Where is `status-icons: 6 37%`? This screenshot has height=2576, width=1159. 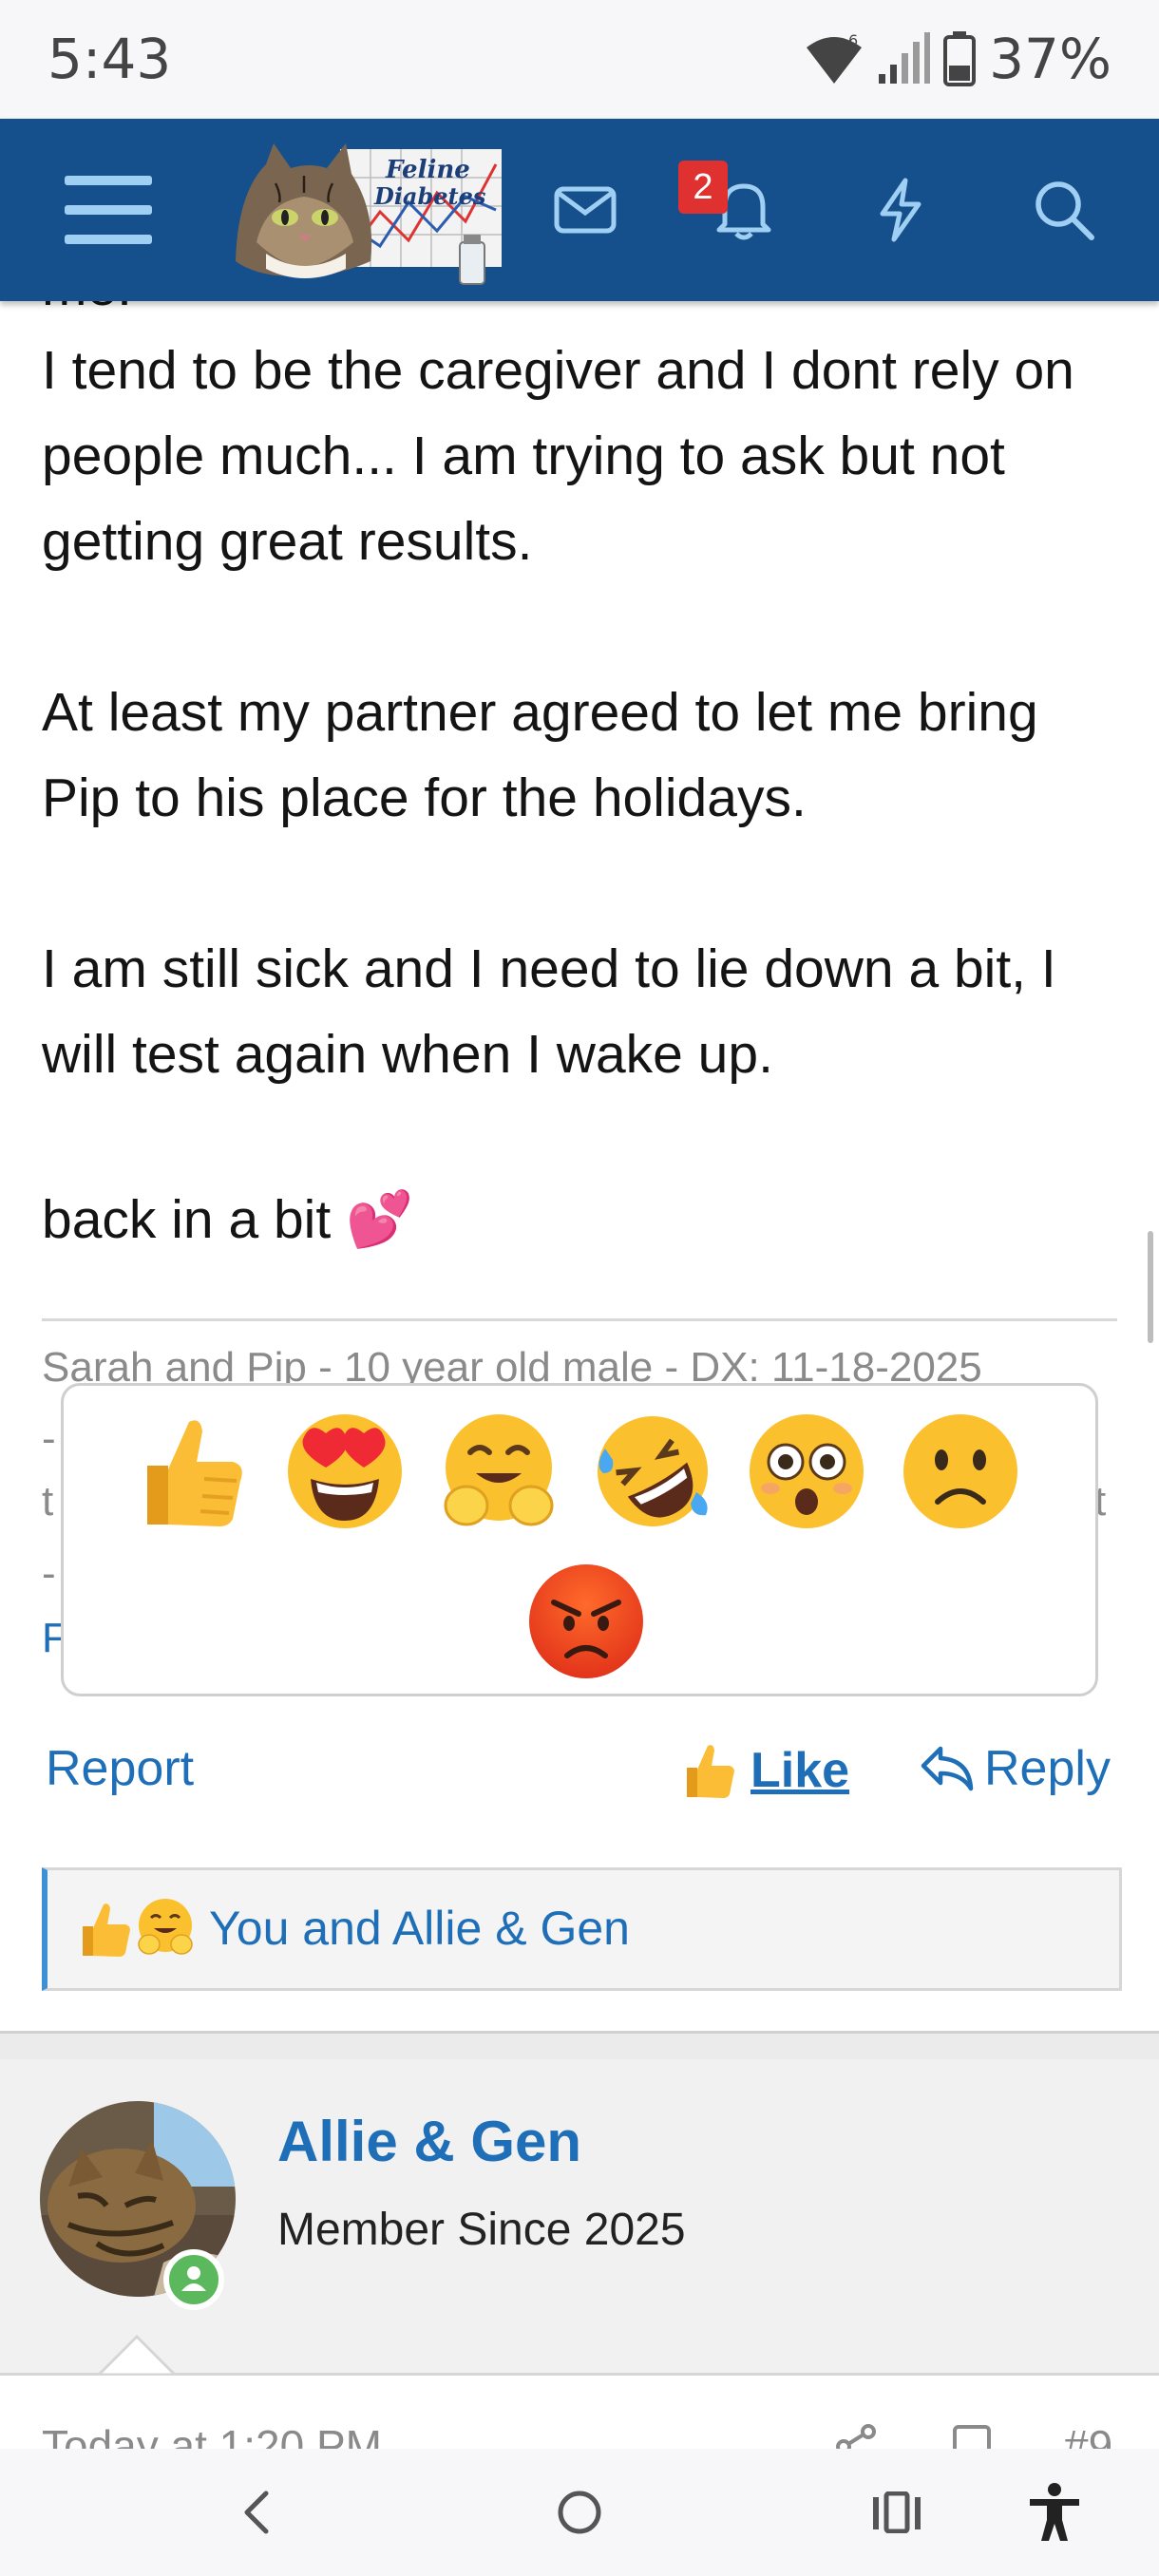
status-icons: 6 37% is located at coordinates (958, 59).